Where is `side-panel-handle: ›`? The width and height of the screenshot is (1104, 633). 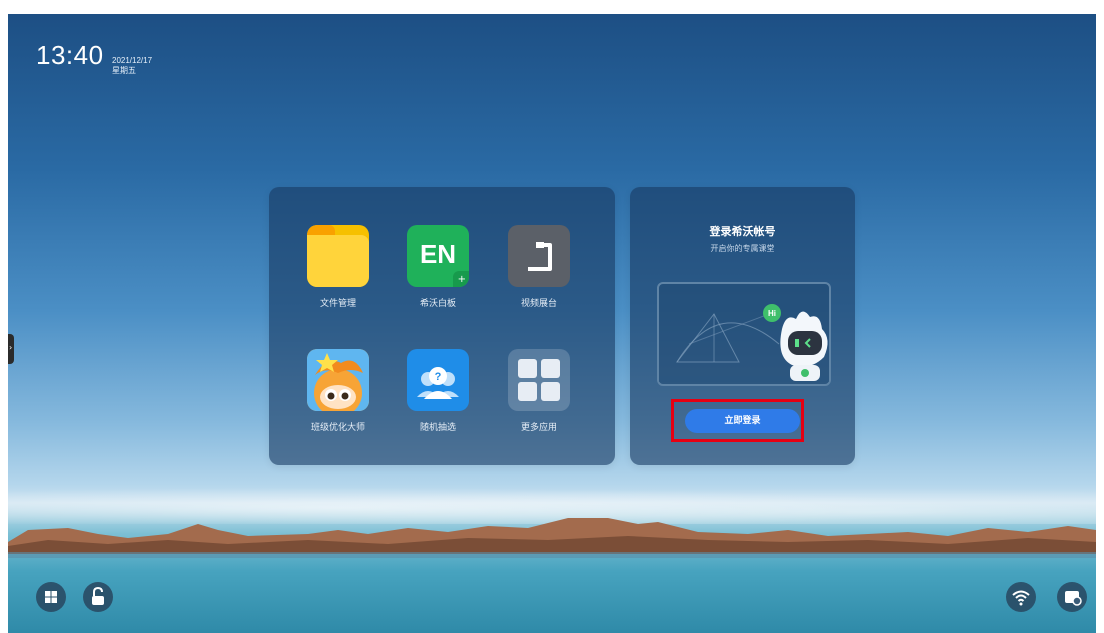 side-panel-handle: › is located at coordinates (11, 349).